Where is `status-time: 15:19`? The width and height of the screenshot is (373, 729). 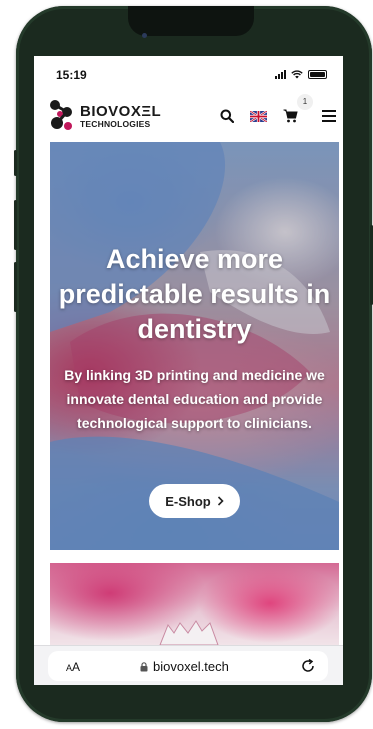 status-time: 15:19 is located at coordinates (71, 75).